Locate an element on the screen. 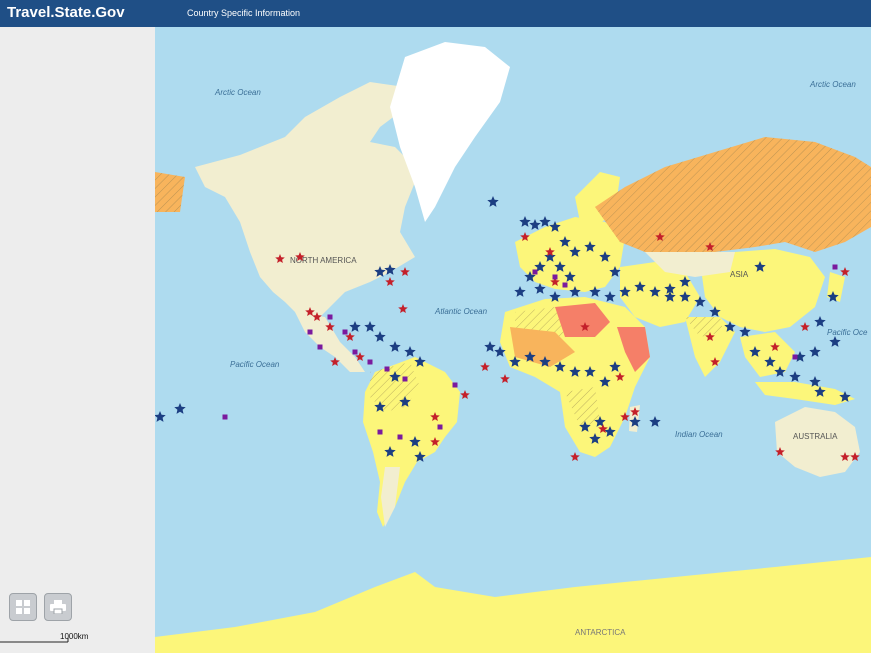 The width and height of the screenshot is (871, 653). label-atlantic-ocean: Atlantic Ocean is located at coordinates (461, 311).